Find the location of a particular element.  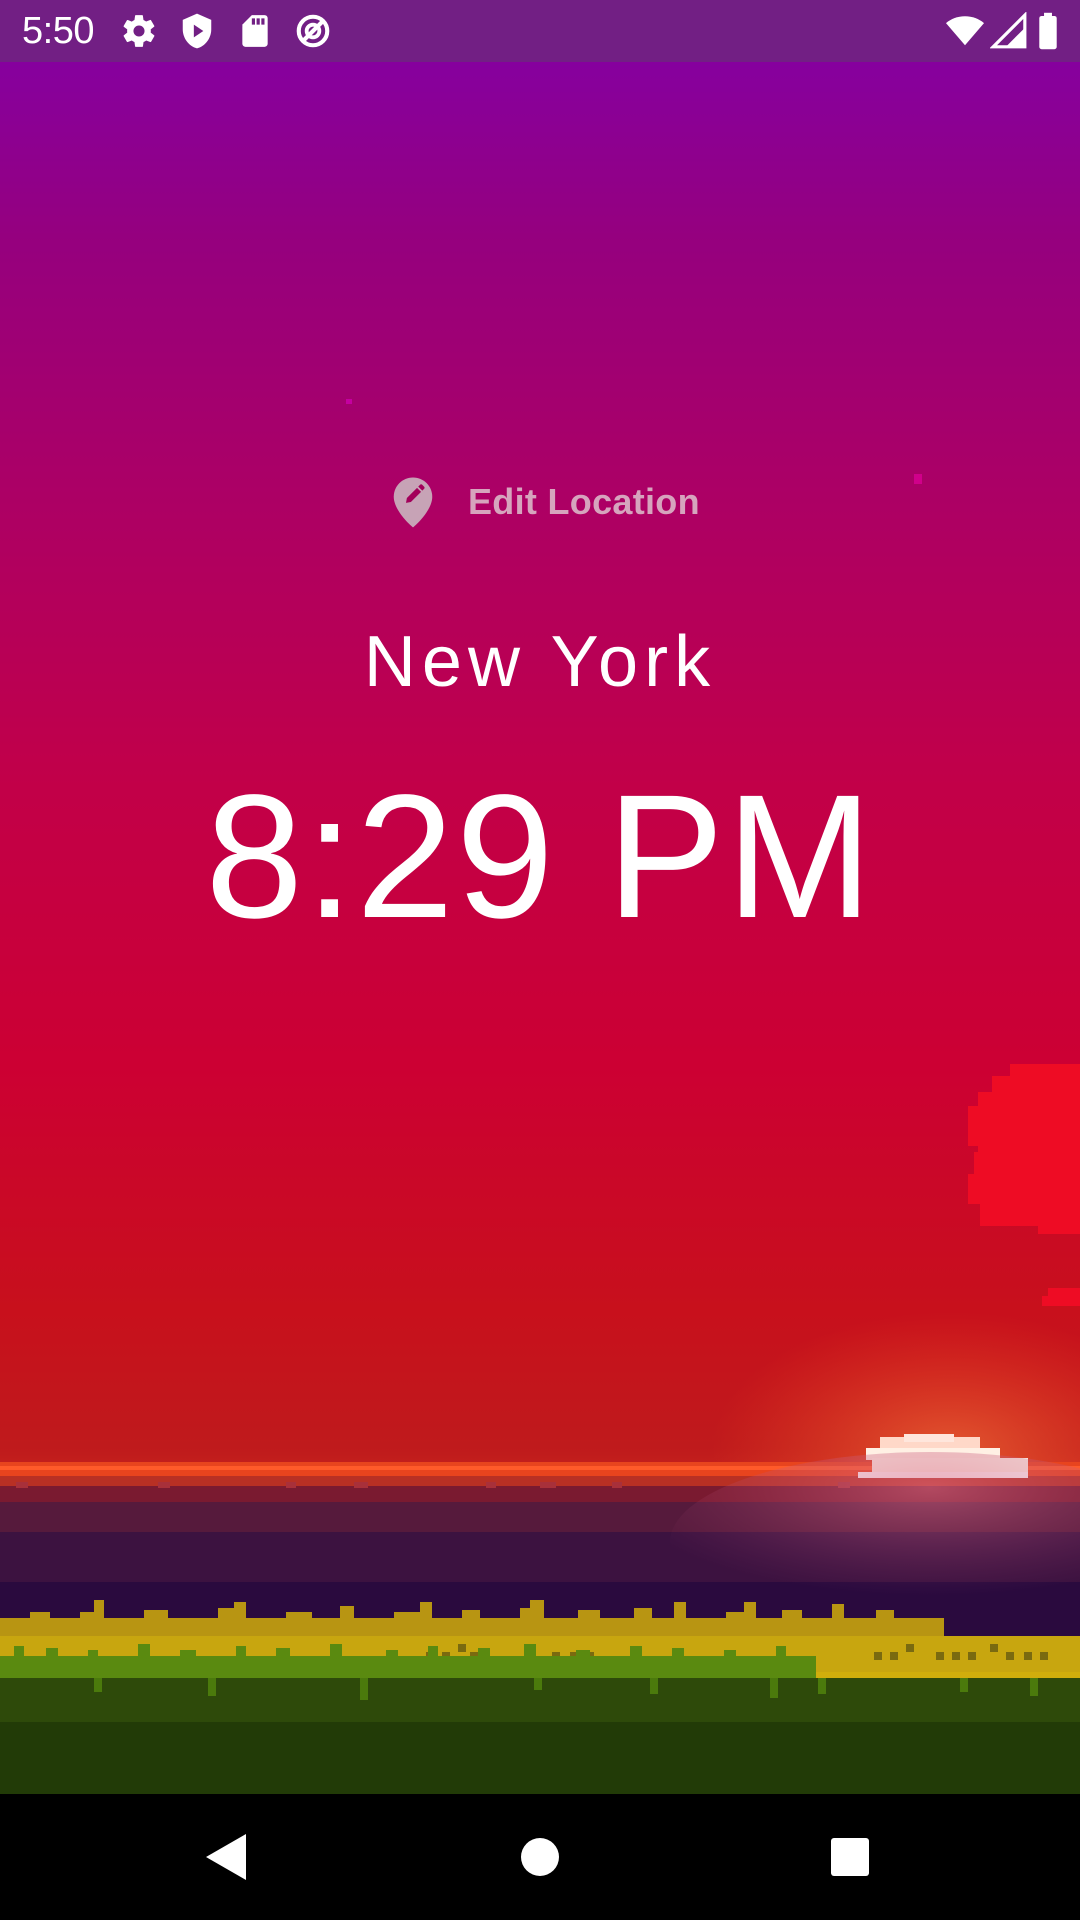

cell-signal-icon is located at coordinates (1008, 30).